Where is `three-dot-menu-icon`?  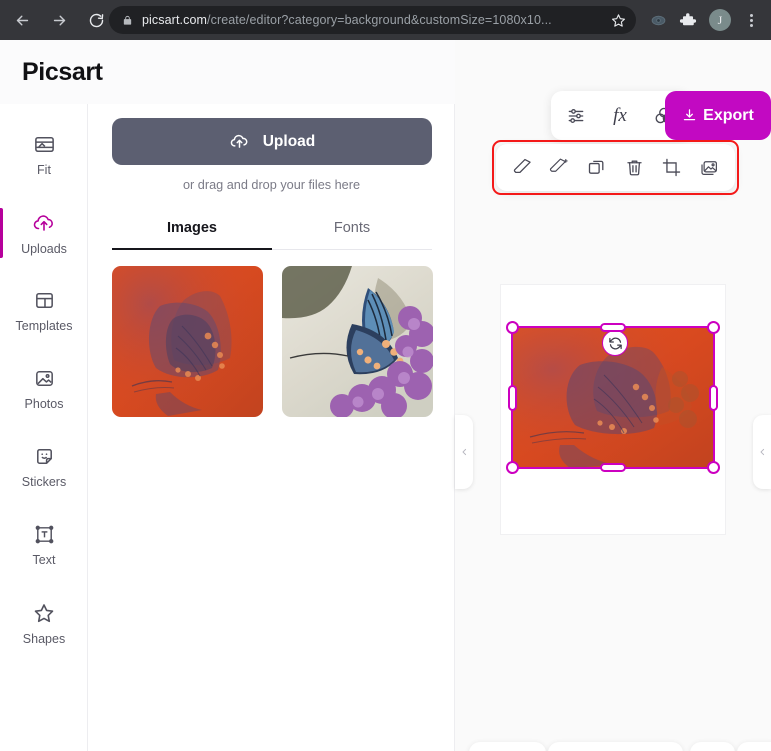 three-dot-menu-icon is located at coordinates (752, 20).